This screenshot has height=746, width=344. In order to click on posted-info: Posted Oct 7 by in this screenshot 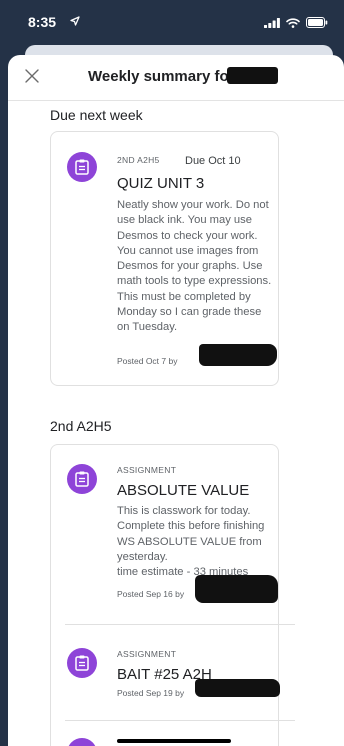, I will do `click(147, 361)`.